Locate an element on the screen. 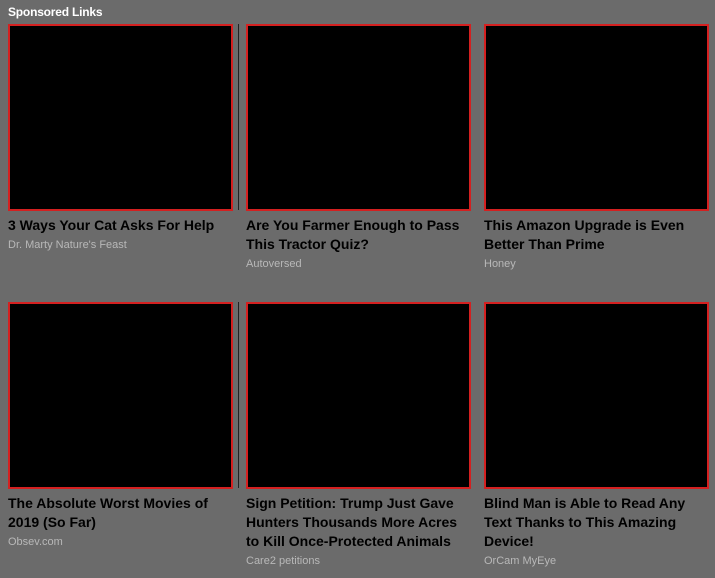 The height and width of the screenshot is (578, 715). ad-title: 3 Ways Your Cat Asks For Help is located at coordinates (120, 225).